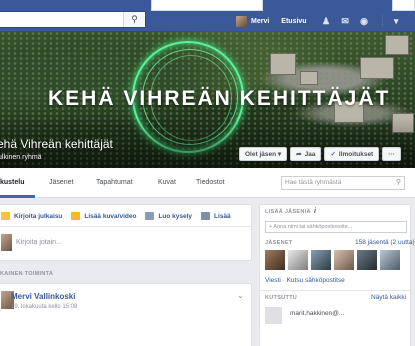 The width and height of the screenshot is (415, 346). What do you see at coordinates (345, 21) in the screenshot?
I see `messages-icon: ✉` at bounding box center [345, 21].